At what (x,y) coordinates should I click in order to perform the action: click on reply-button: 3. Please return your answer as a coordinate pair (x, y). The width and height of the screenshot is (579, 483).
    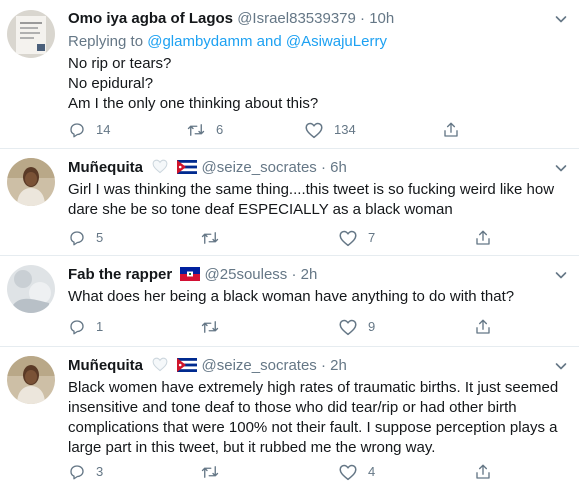
    Looking at the image, I should click on (85, 472).